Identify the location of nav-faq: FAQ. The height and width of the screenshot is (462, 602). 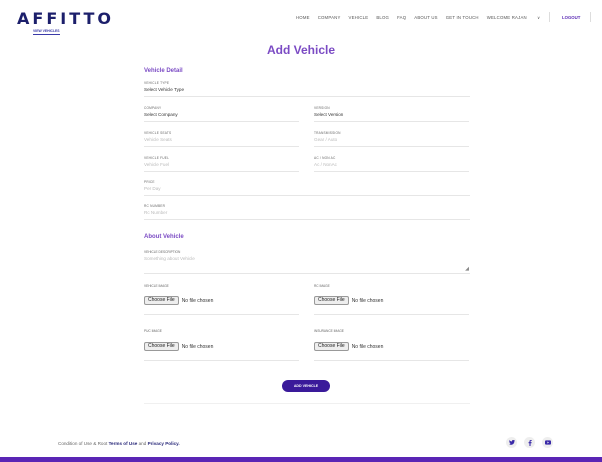
(401, 17).